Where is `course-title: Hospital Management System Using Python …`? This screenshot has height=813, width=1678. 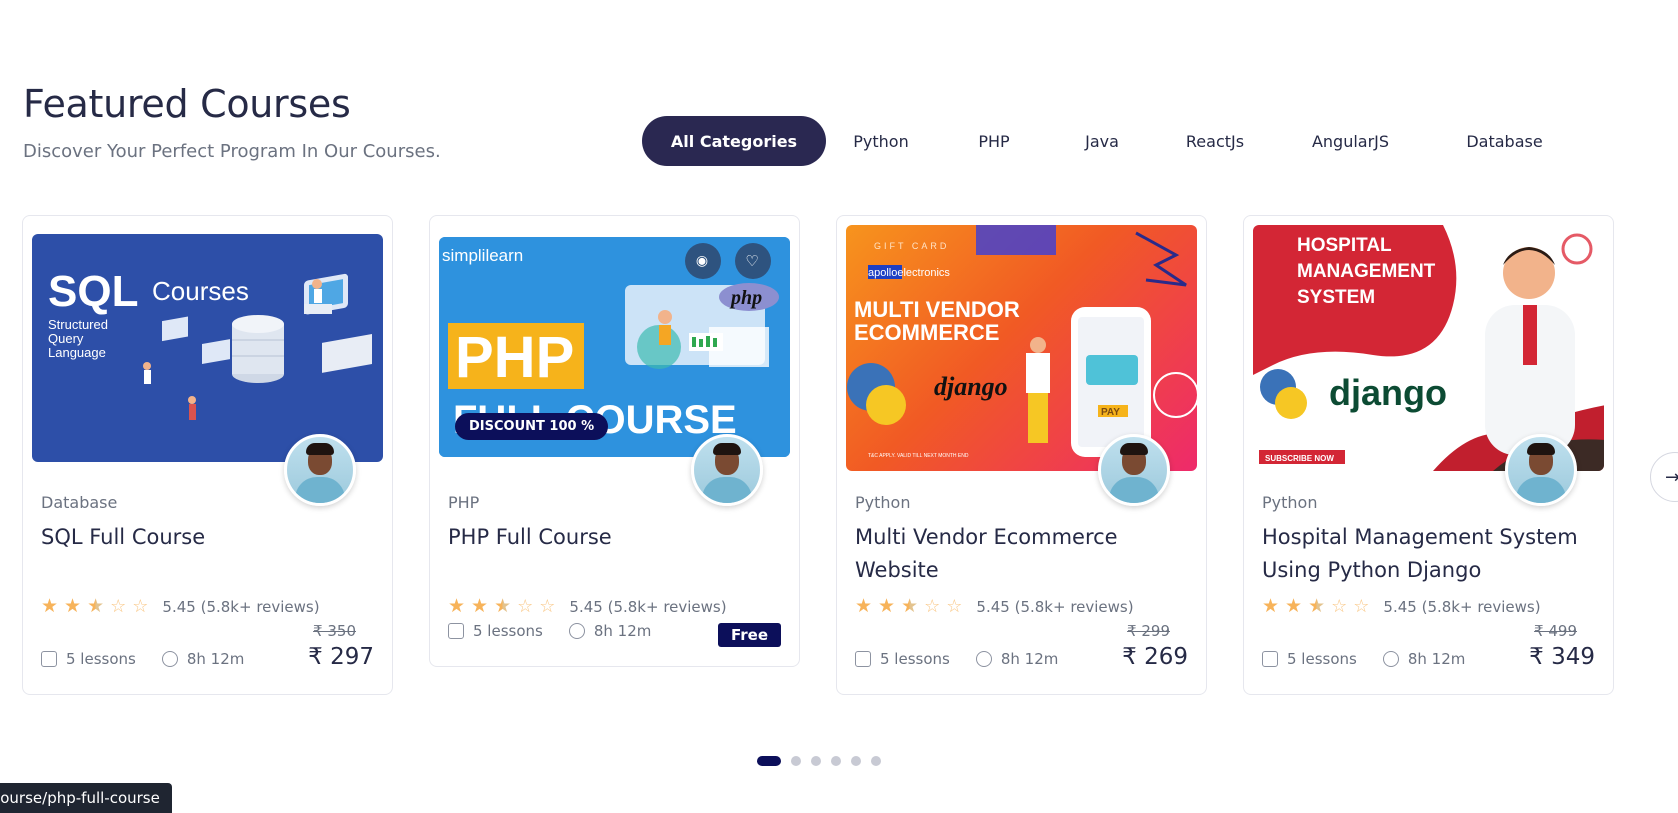 course-title: Hospital Management System Using Python … is located at coordinates (1425, 554).